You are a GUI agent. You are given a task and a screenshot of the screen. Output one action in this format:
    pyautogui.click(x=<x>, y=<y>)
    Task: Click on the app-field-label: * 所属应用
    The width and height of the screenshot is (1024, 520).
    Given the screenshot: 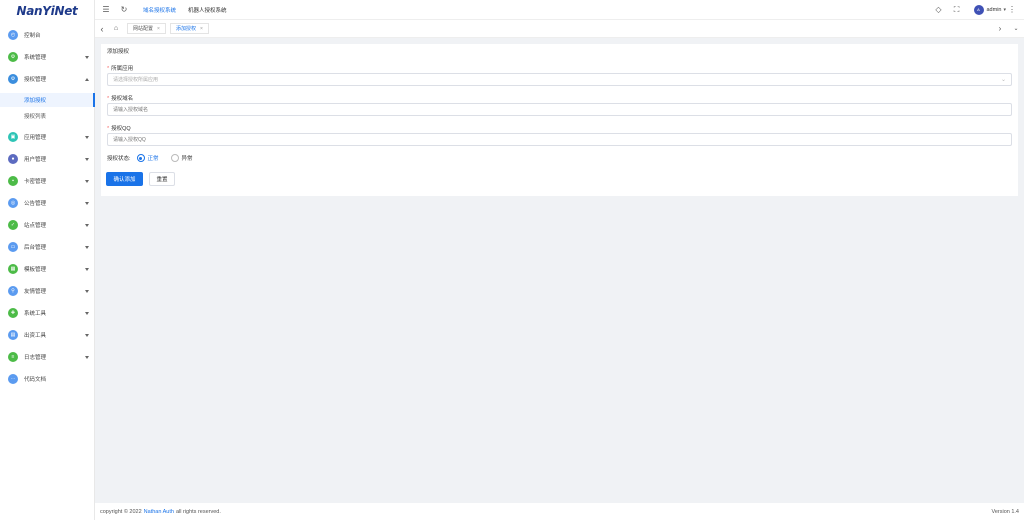 What is the action you would take?
    pyautogui.click(x=120, y=69)
    